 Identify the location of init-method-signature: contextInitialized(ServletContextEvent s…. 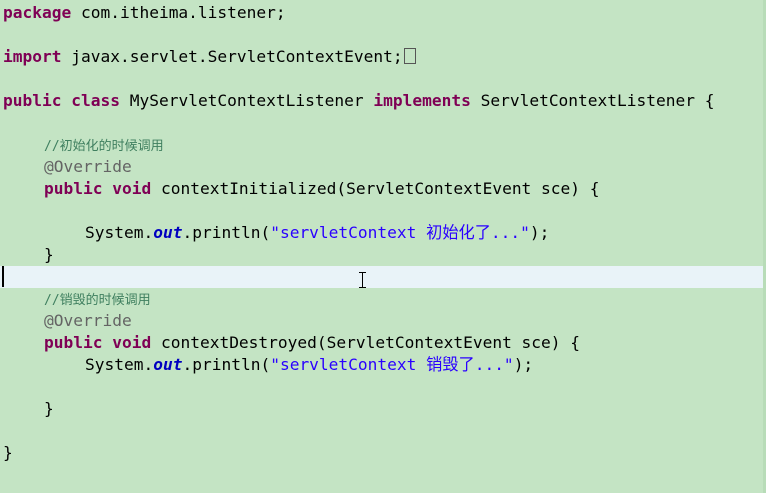
(380, 188).